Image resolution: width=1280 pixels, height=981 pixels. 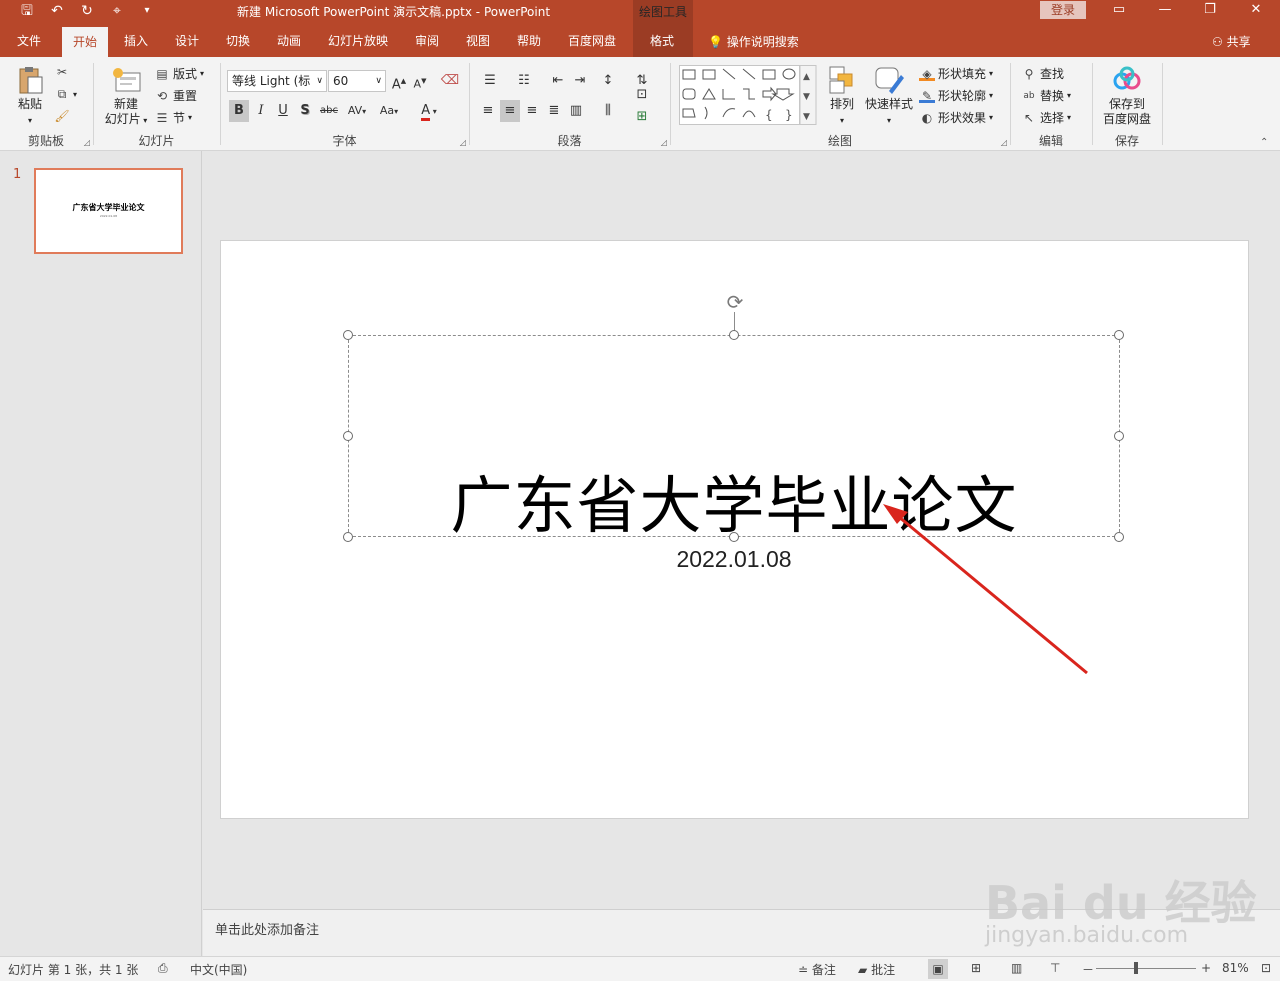 What do you see at coordinates (938, 969) in the screenshot?
I see `normal-view-icon: ▣` at bounding box center [938, 969].